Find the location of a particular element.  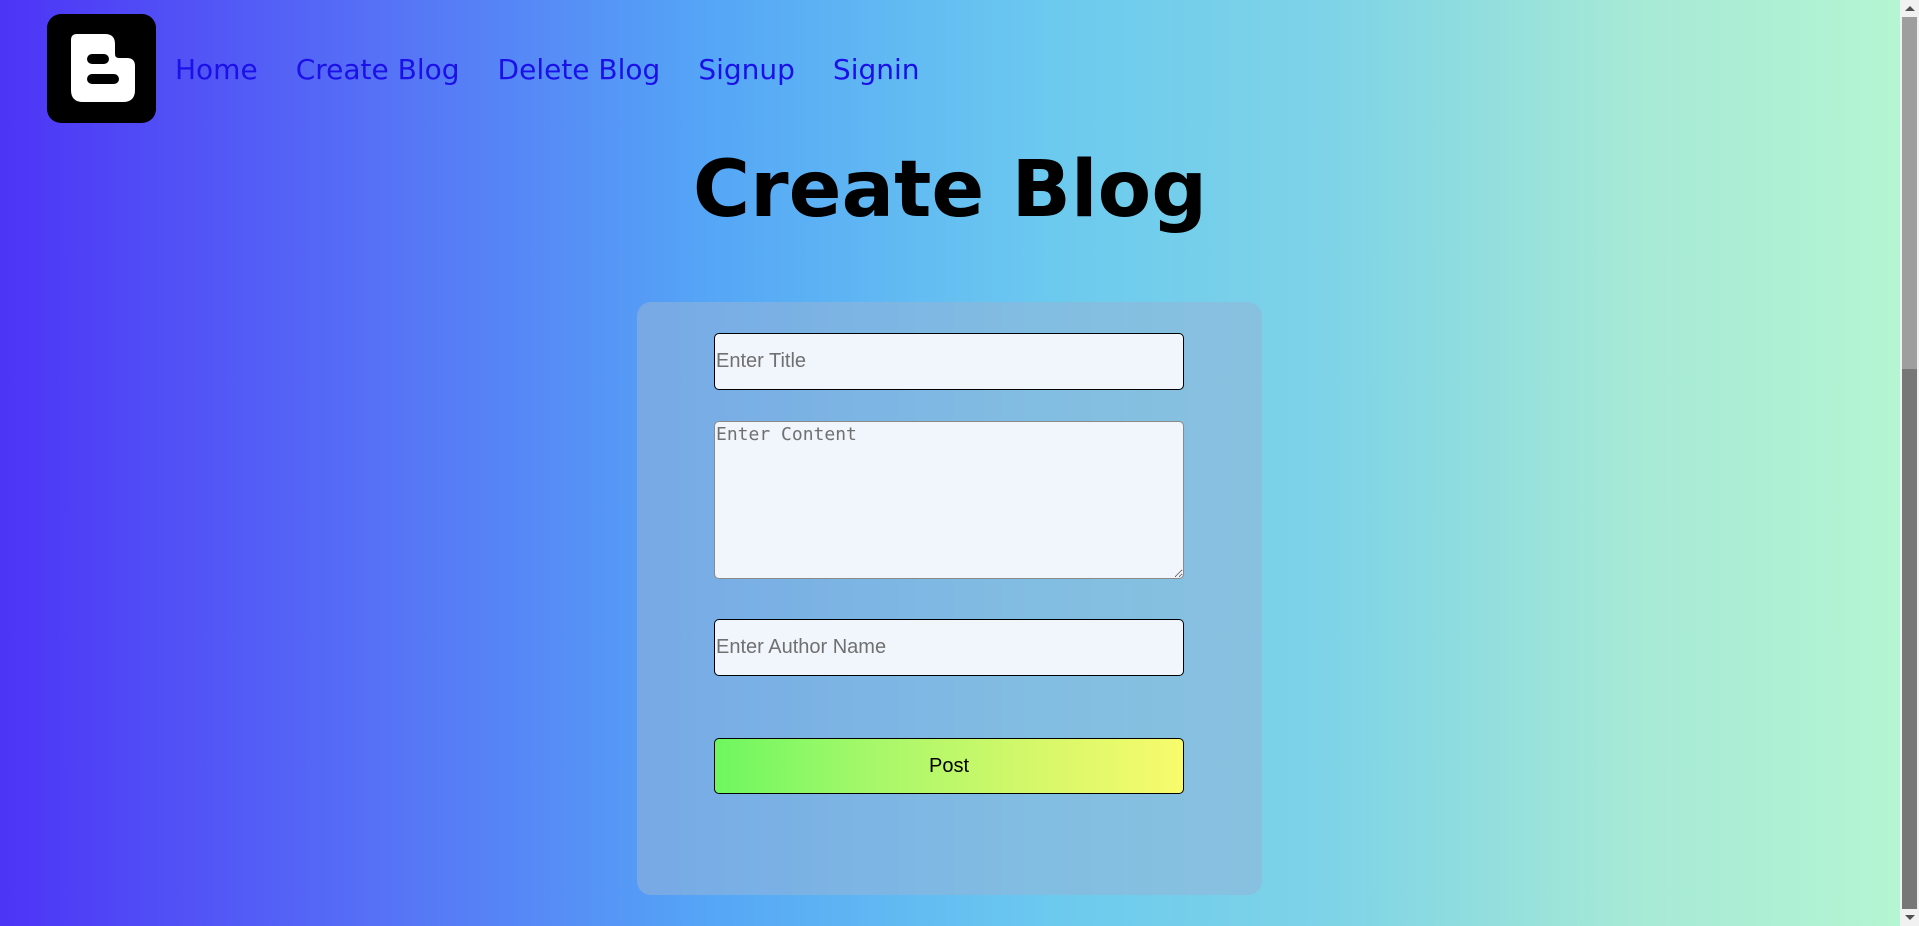

scrollbar-thumb is located at coordinates (1909, 193).